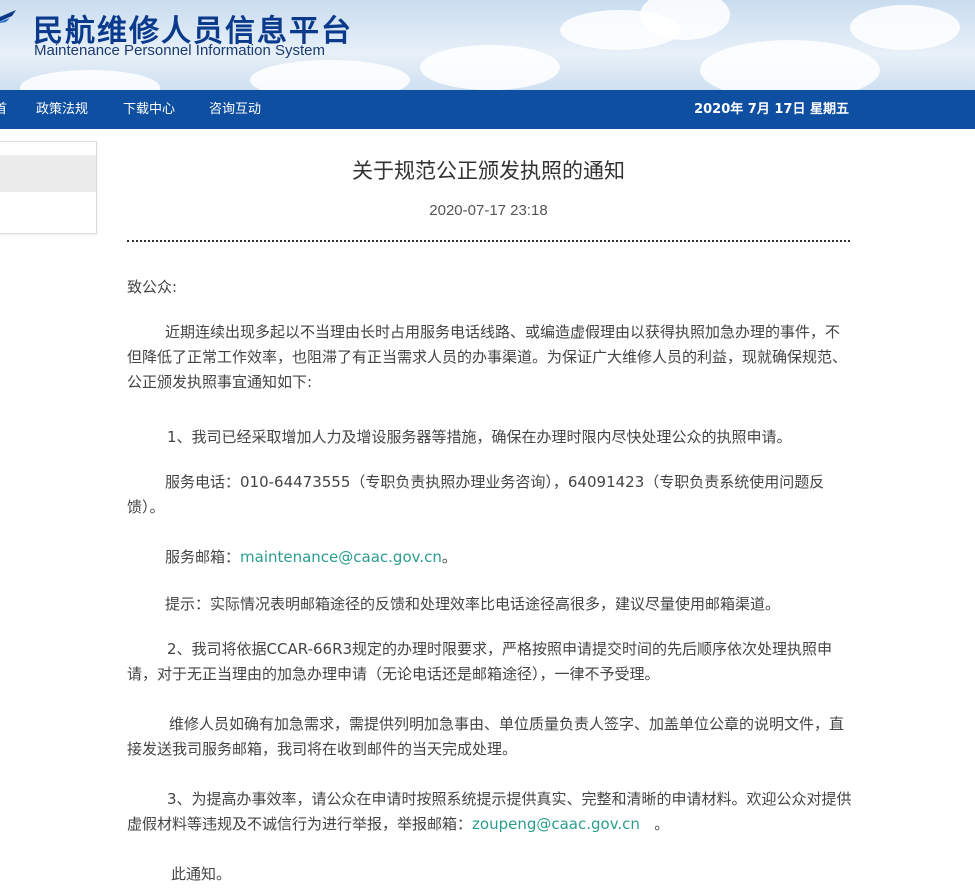  Describe the element at coordinates (449, 557) in the screenshot. I see `email-suffix: 。` at that location.